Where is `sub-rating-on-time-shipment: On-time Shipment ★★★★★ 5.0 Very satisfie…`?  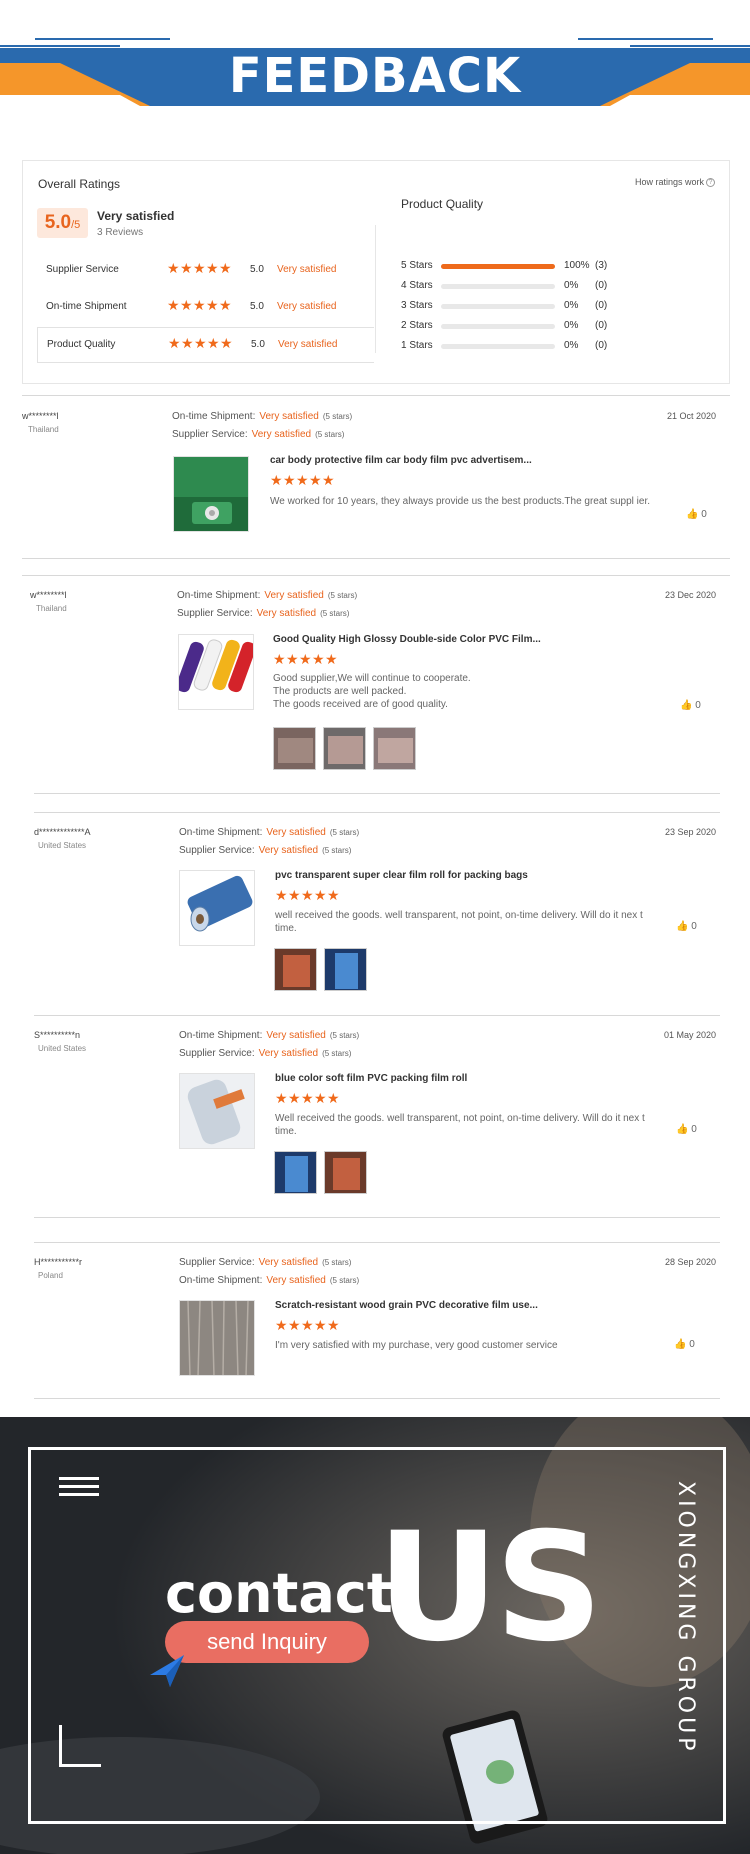
sub-rating-on-time-shipment: On-time Shipment ★★★★★ 5.0 Very satisfie… is located at coordinates (205, 308).